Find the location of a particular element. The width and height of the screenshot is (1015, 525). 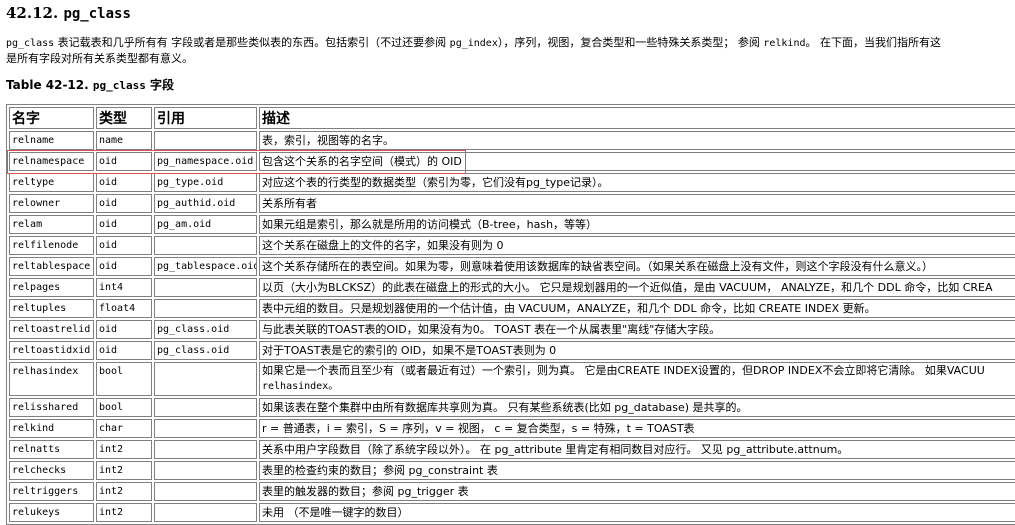

section-number: 42.12. is located at coordinates (32, 13).